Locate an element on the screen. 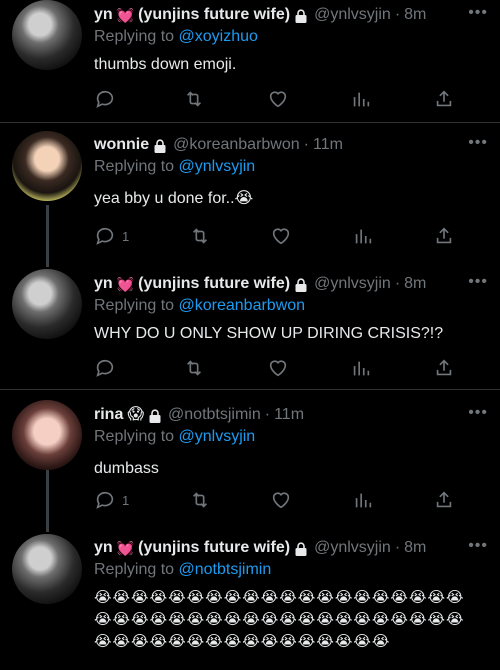 The height and width of the screenshot is (670, 500). reply-context: Replying to @ynlvsyjin is located at coordinates (291, 437).